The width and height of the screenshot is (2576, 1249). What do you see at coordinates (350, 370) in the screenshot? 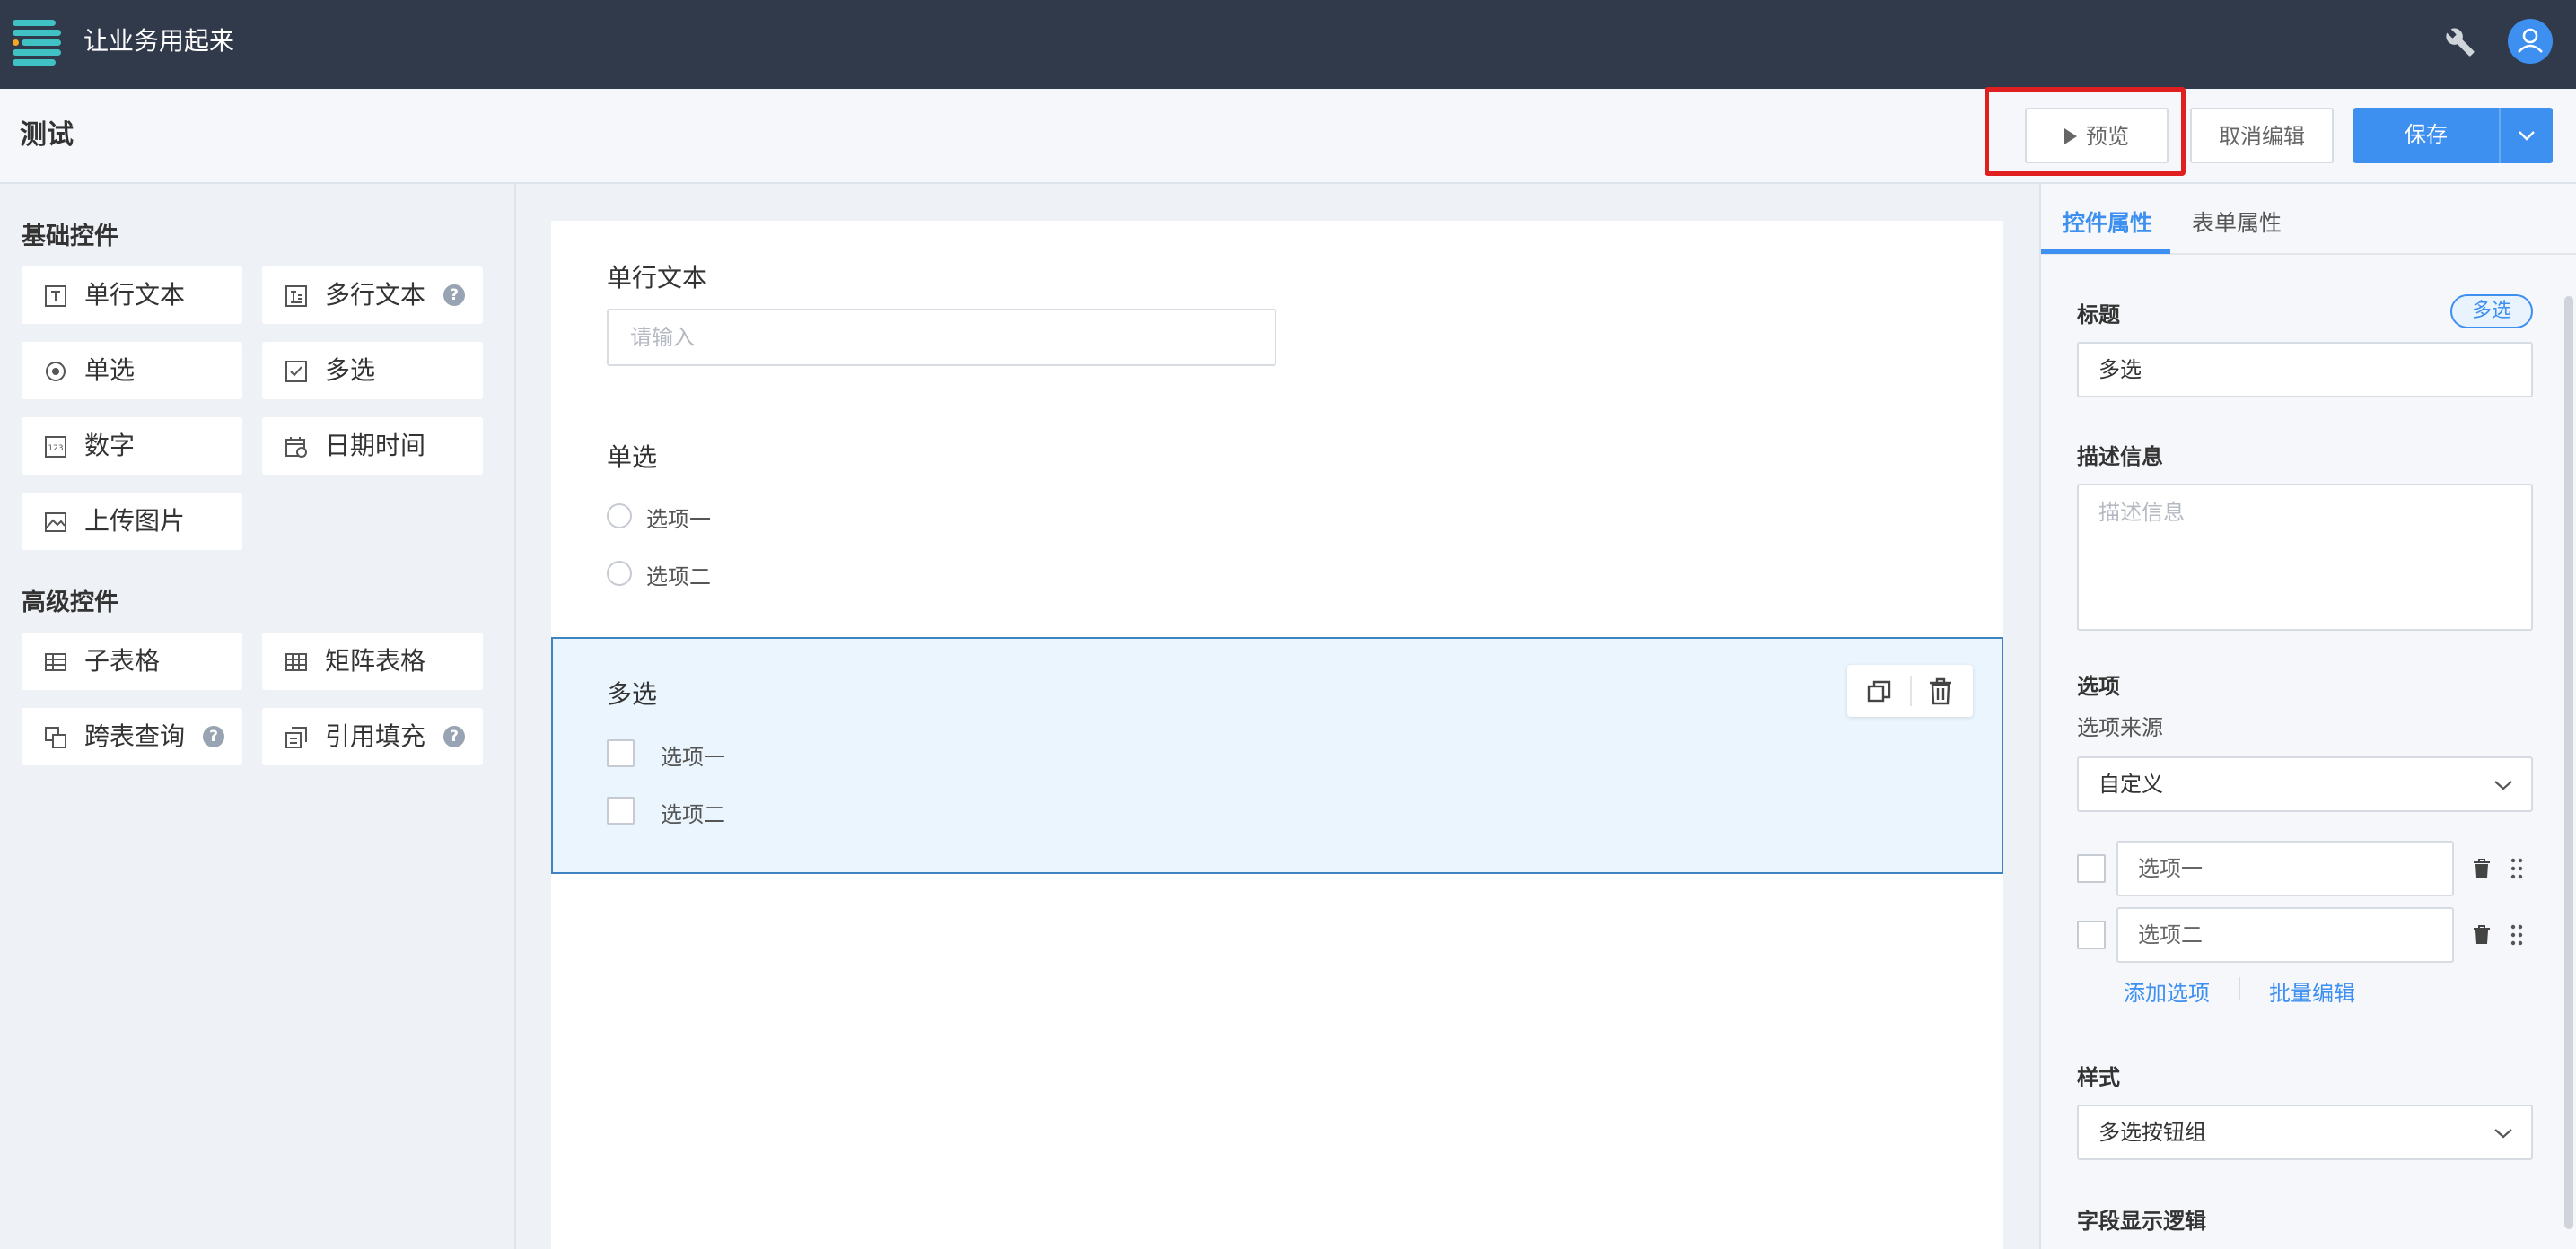
I see `control-label: 多选` at bounding box center [350, 370].